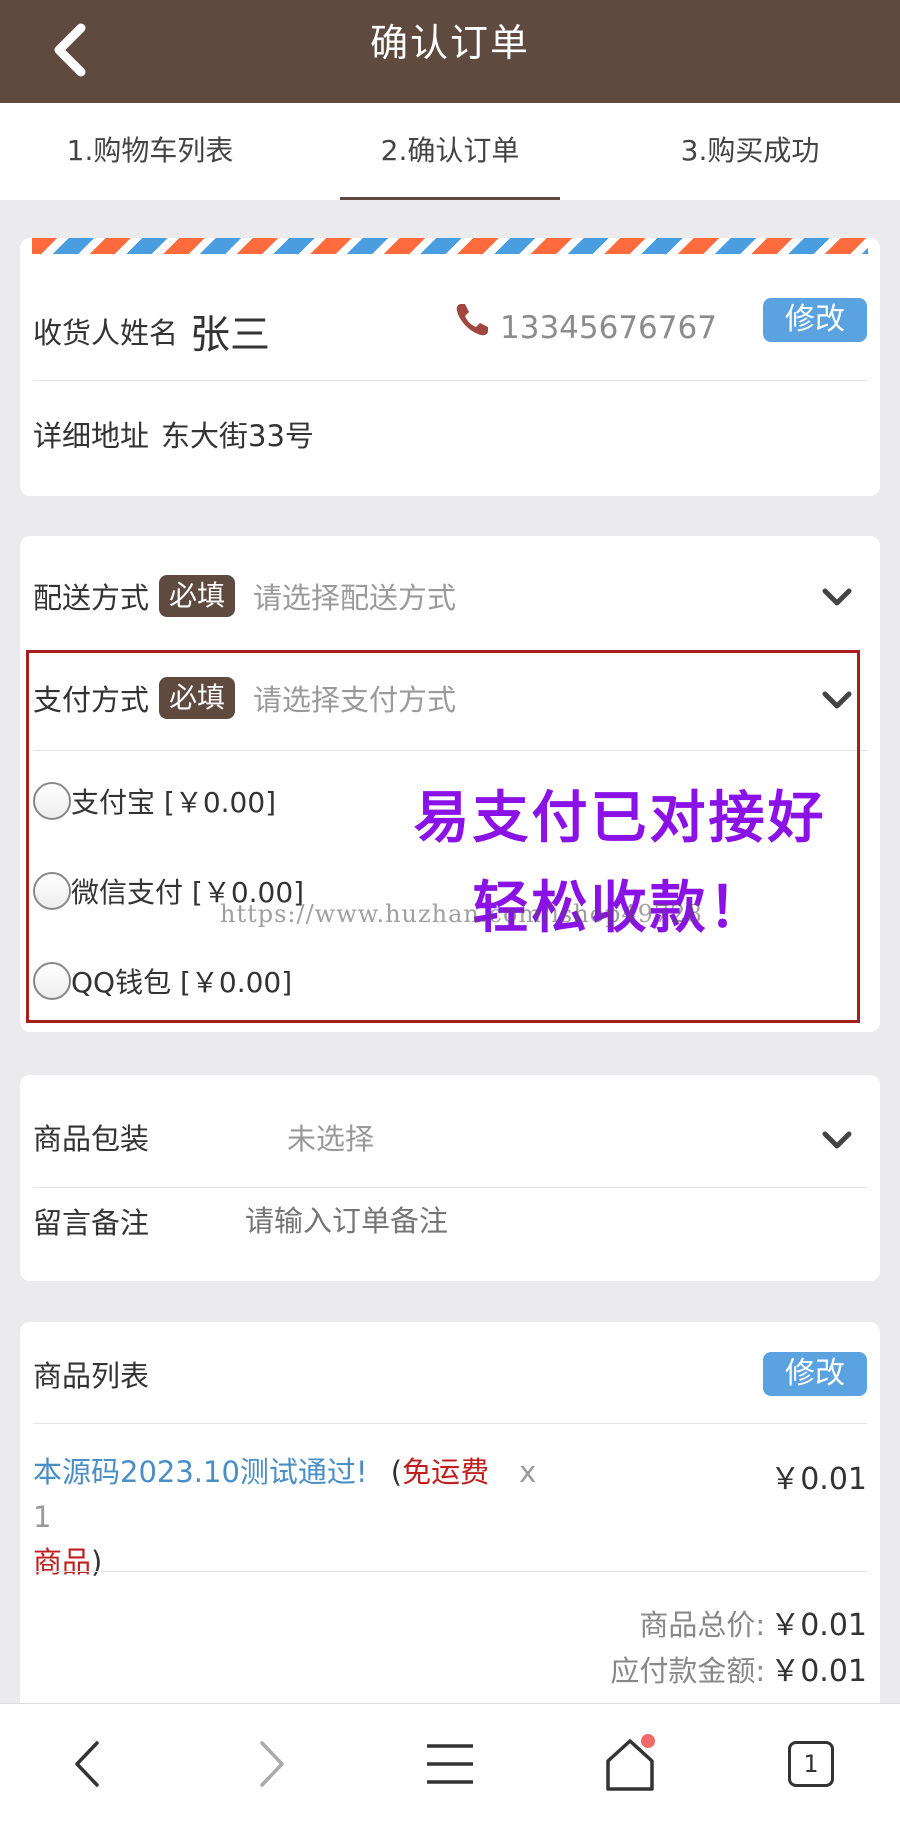 The width and height of the screenshot is (900, 1825). I want to click on payable-amount-row: 应付款金额: ￥0.01, so click(738, 1668).